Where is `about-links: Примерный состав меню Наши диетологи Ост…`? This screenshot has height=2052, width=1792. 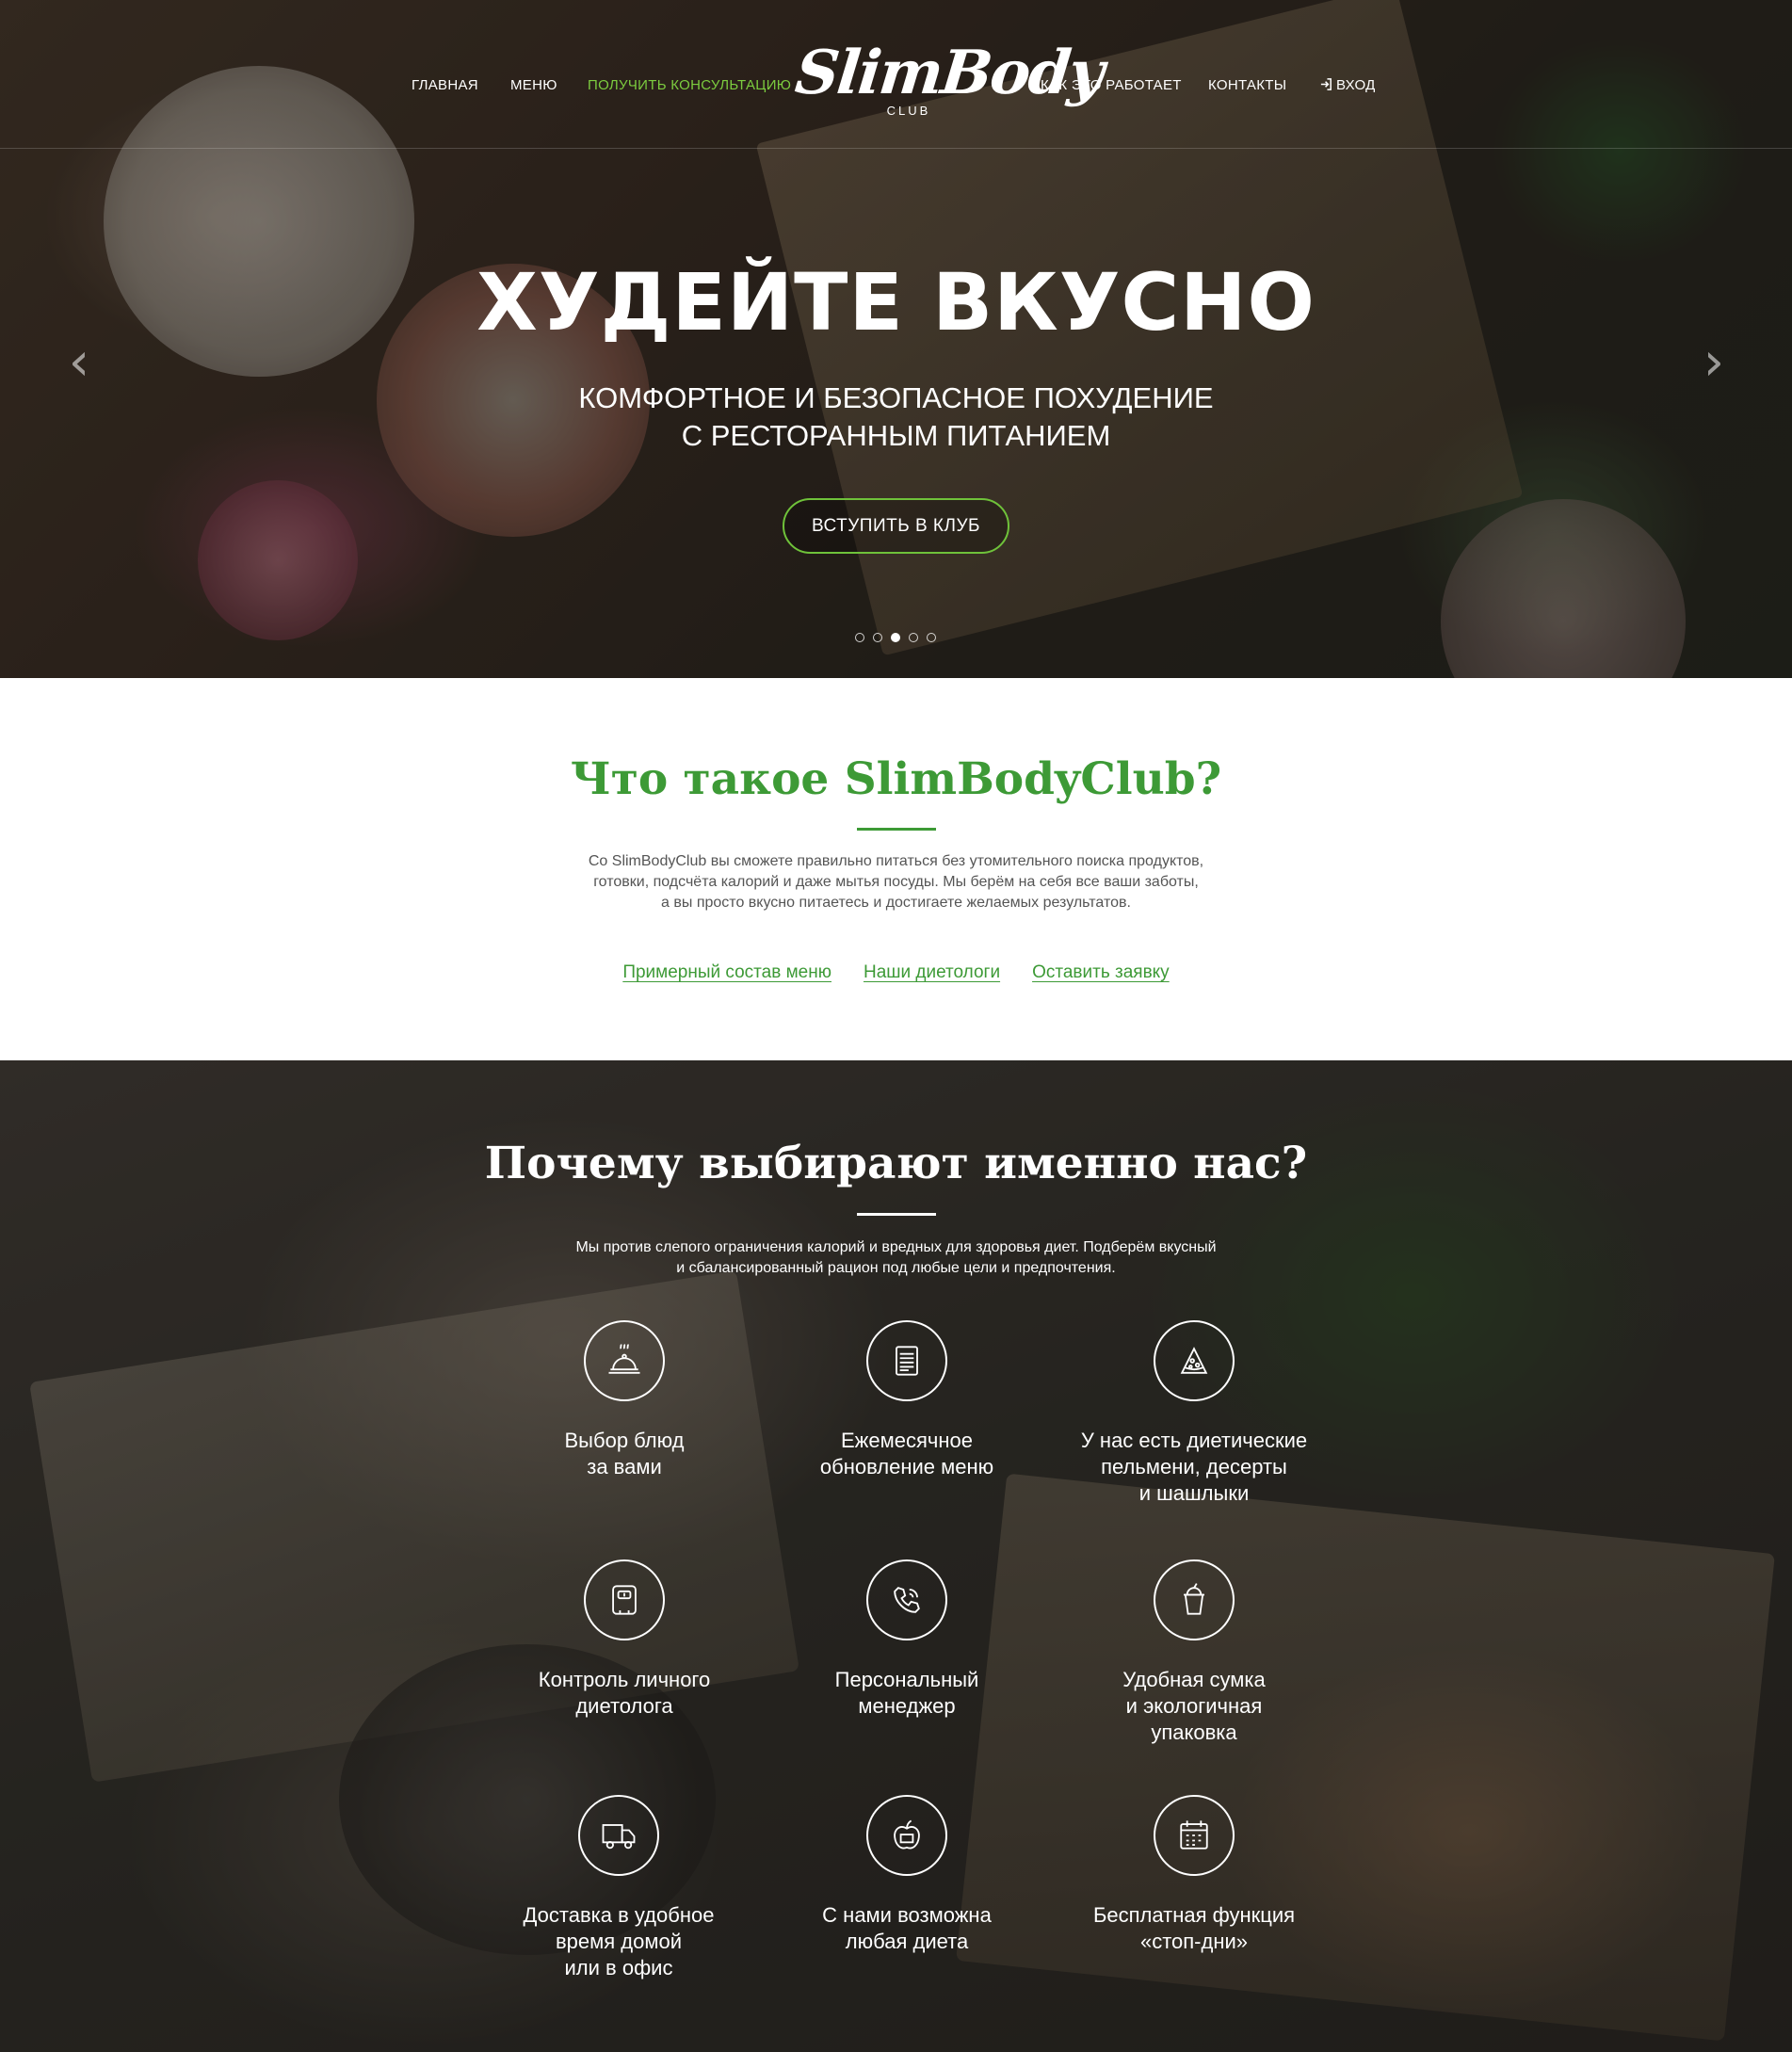
about-links: Примерный состав меню Наши диетологи Ост… is located at coordinates (896, 972).